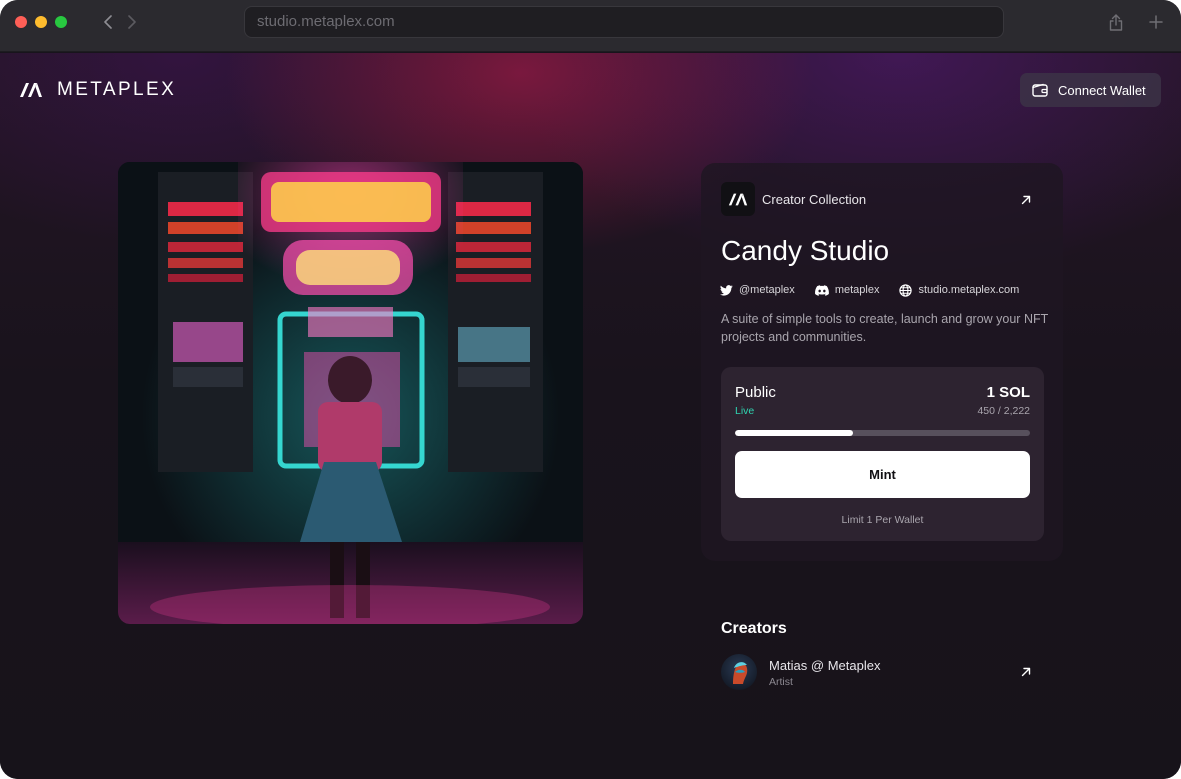 The height and width of the screenshot is (779, 1181). I want to click on back-button, so click(108, 22).